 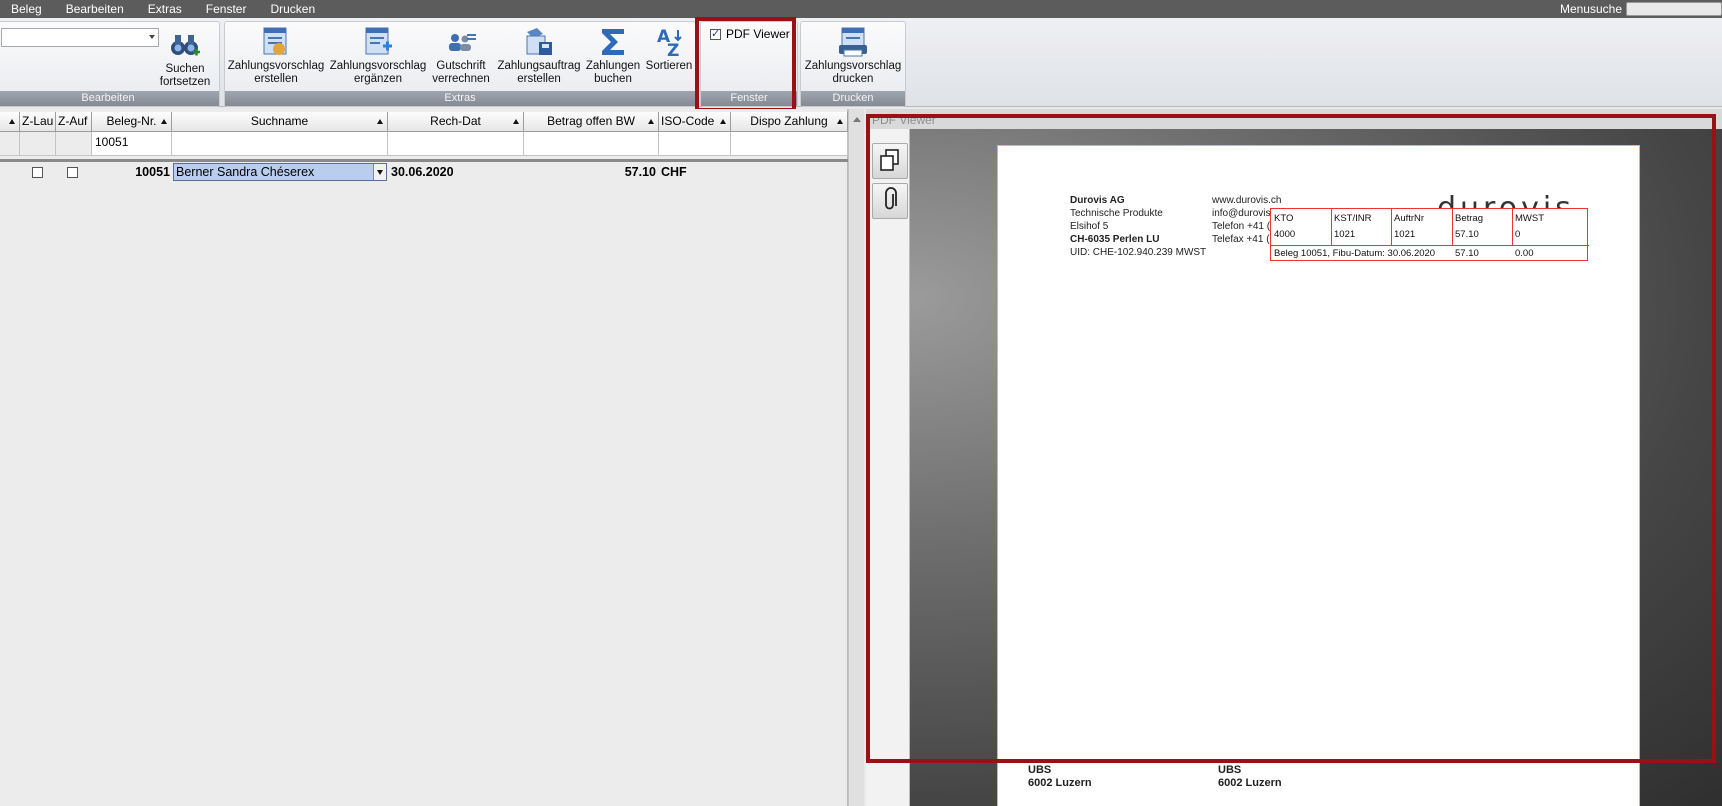 I want to click on scroll-up-icon, so click(x=857, y=119).